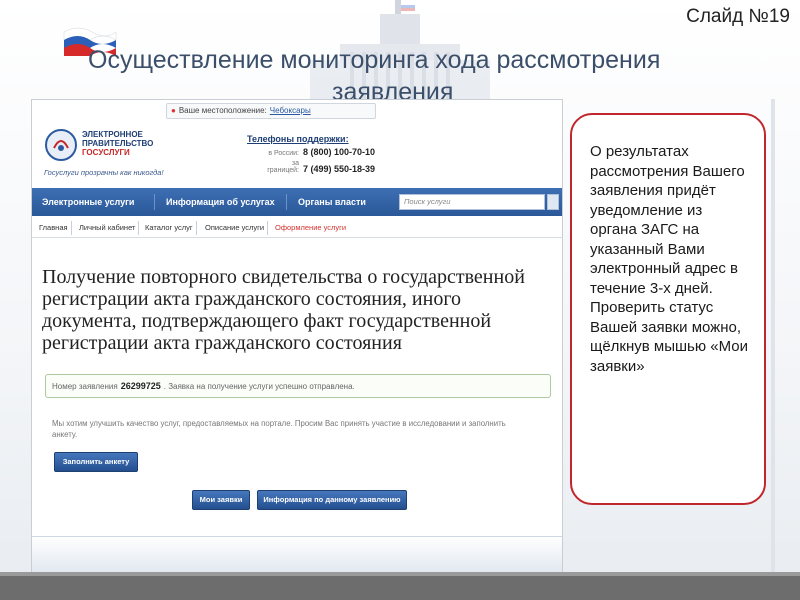 The height and width of the screenshot is (600, 800). What do you see at coordinates (221, 500) in the screenshot?
I see `my-requests-button: Мои заявки` at bounding box center [221, 500].